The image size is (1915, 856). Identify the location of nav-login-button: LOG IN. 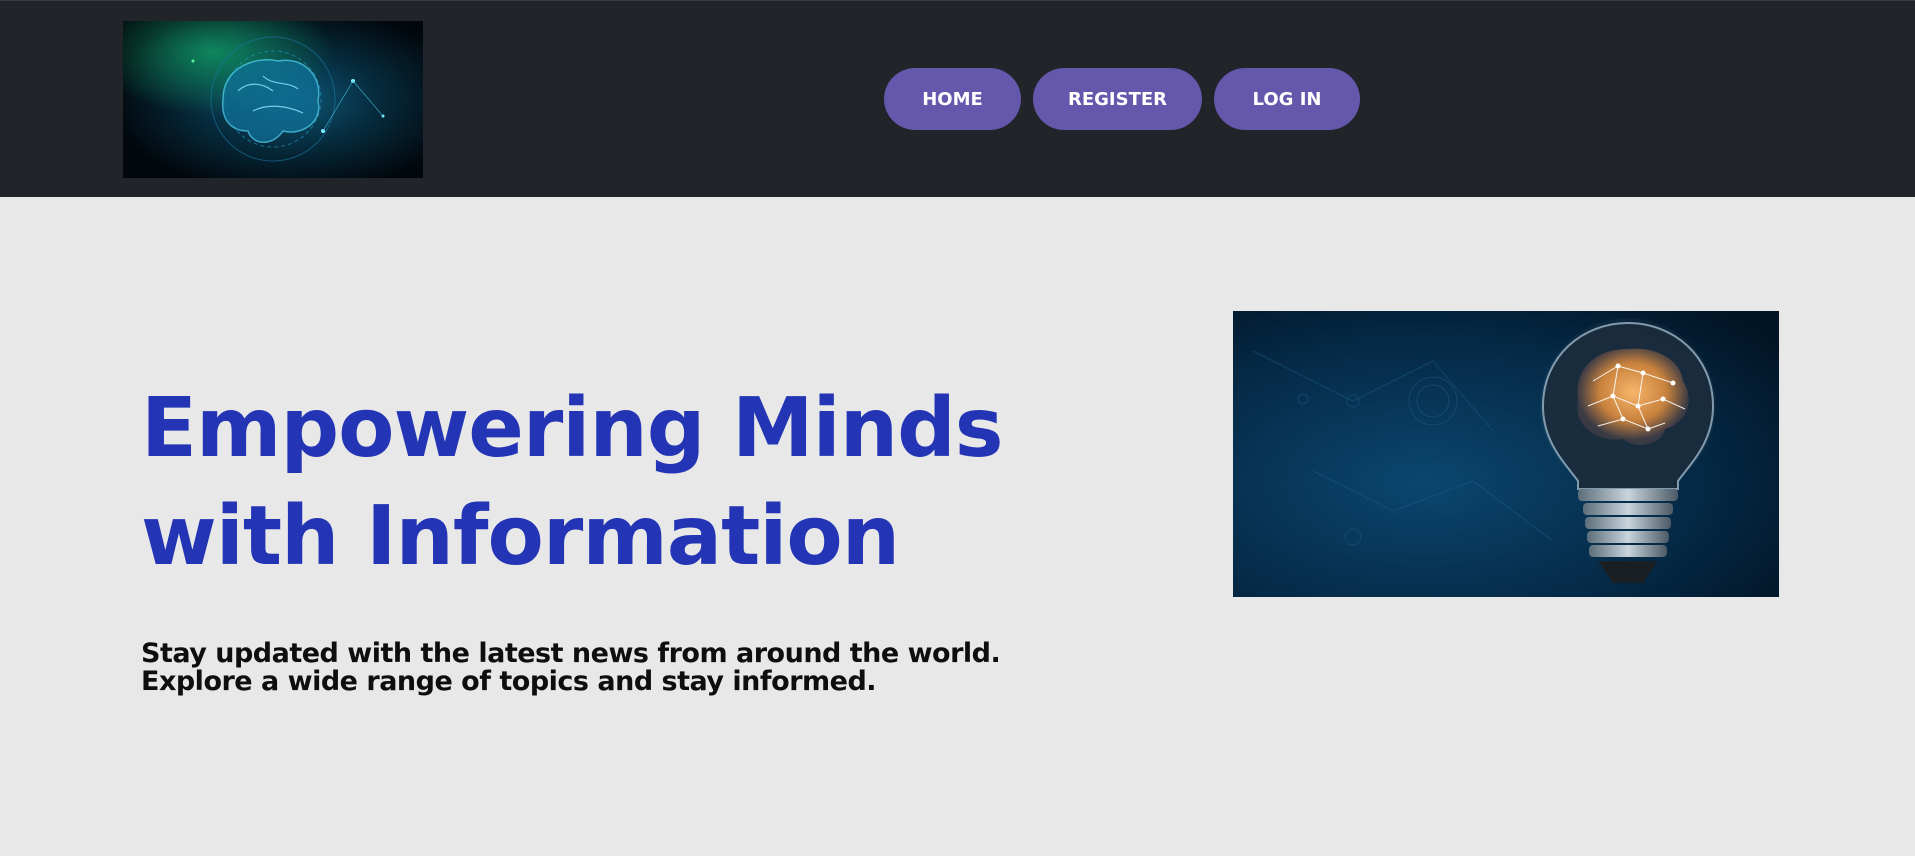
(1287, 99).